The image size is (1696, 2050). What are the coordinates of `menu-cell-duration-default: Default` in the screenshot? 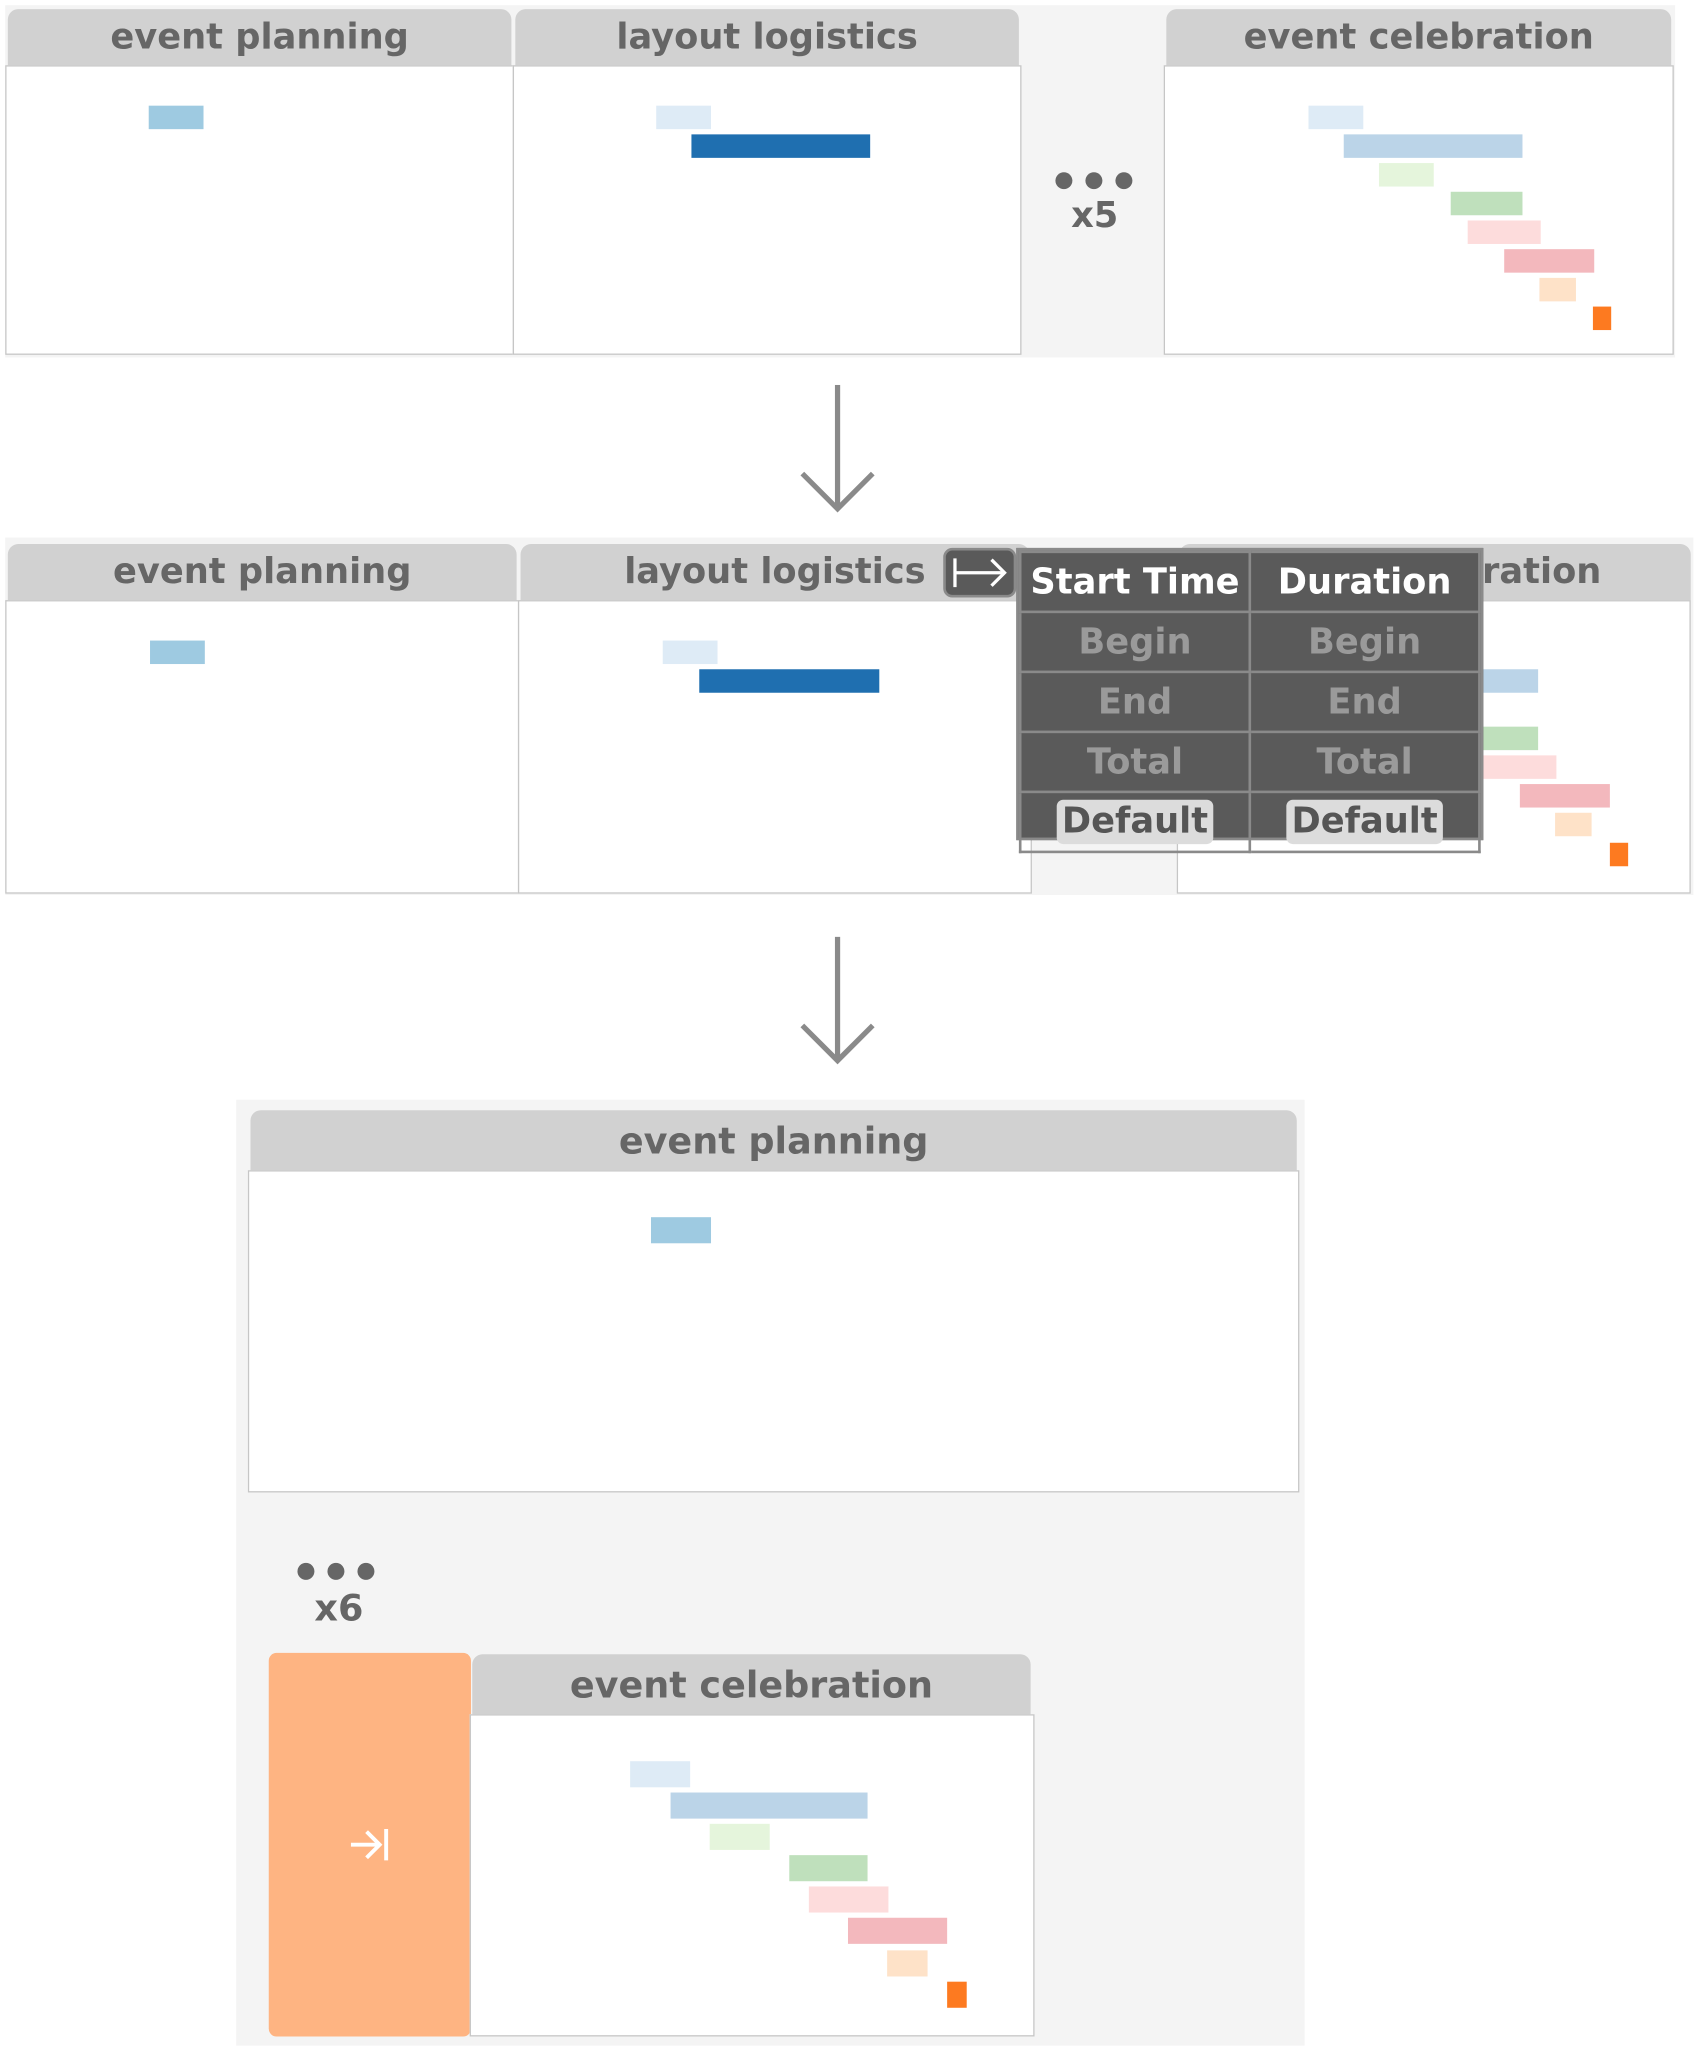 It's located at (1364, 822).